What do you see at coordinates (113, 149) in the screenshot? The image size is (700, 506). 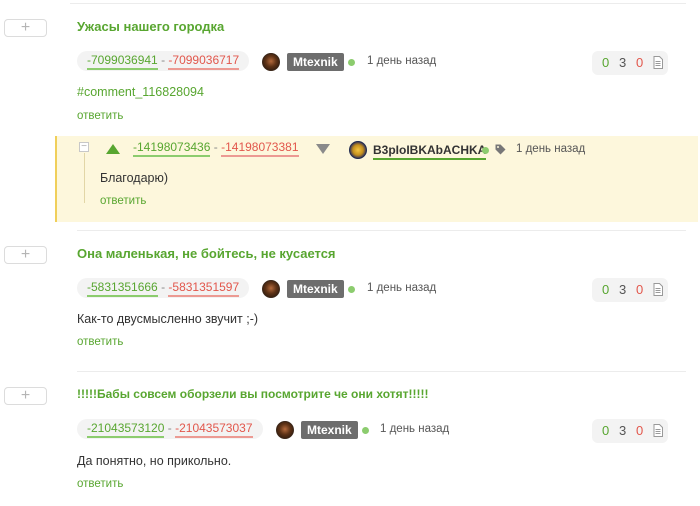 I see `arrow-up-icon` at bounding box center [113, 149].